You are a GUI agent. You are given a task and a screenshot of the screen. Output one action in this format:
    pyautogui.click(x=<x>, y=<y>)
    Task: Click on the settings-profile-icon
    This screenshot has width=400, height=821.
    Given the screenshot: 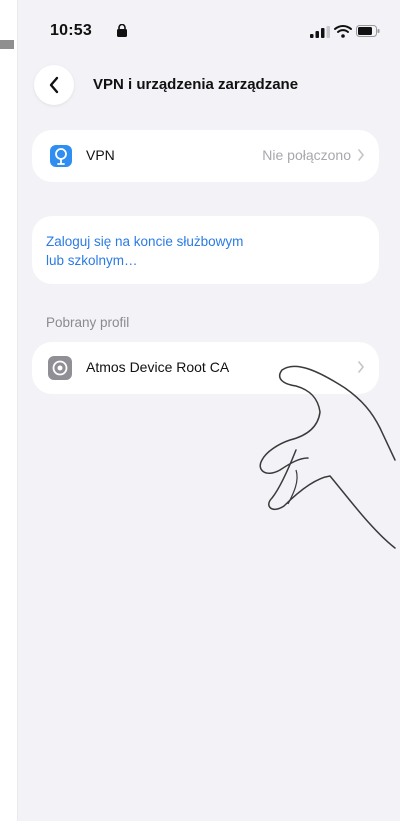 What is the action you would take?
    pyautogui.click(x=60, y=368)
    